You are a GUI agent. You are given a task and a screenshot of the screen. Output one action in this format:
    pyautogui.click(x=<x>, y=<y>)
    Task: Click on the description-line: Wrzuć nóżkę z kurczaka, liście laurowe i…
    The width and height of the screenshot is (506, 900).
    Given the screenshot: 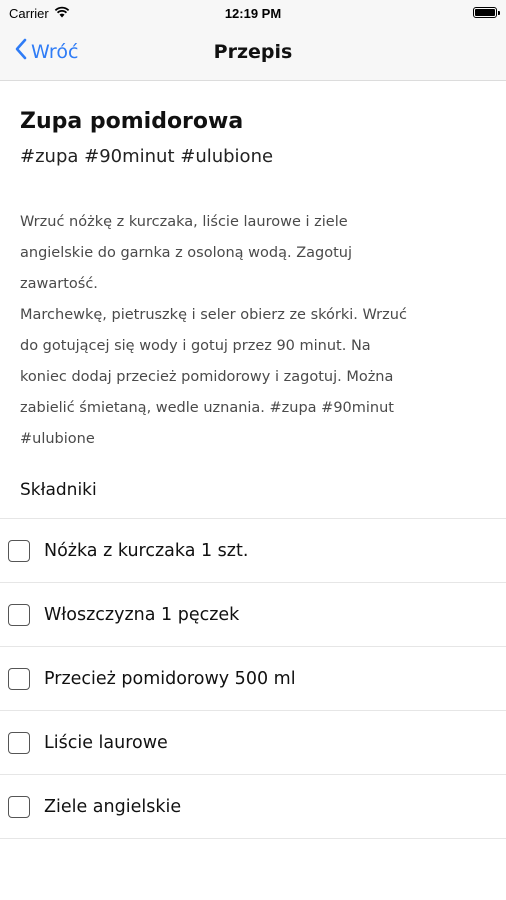 What is the action you would take?
    pyautogui.click(x=184, y=222)
    